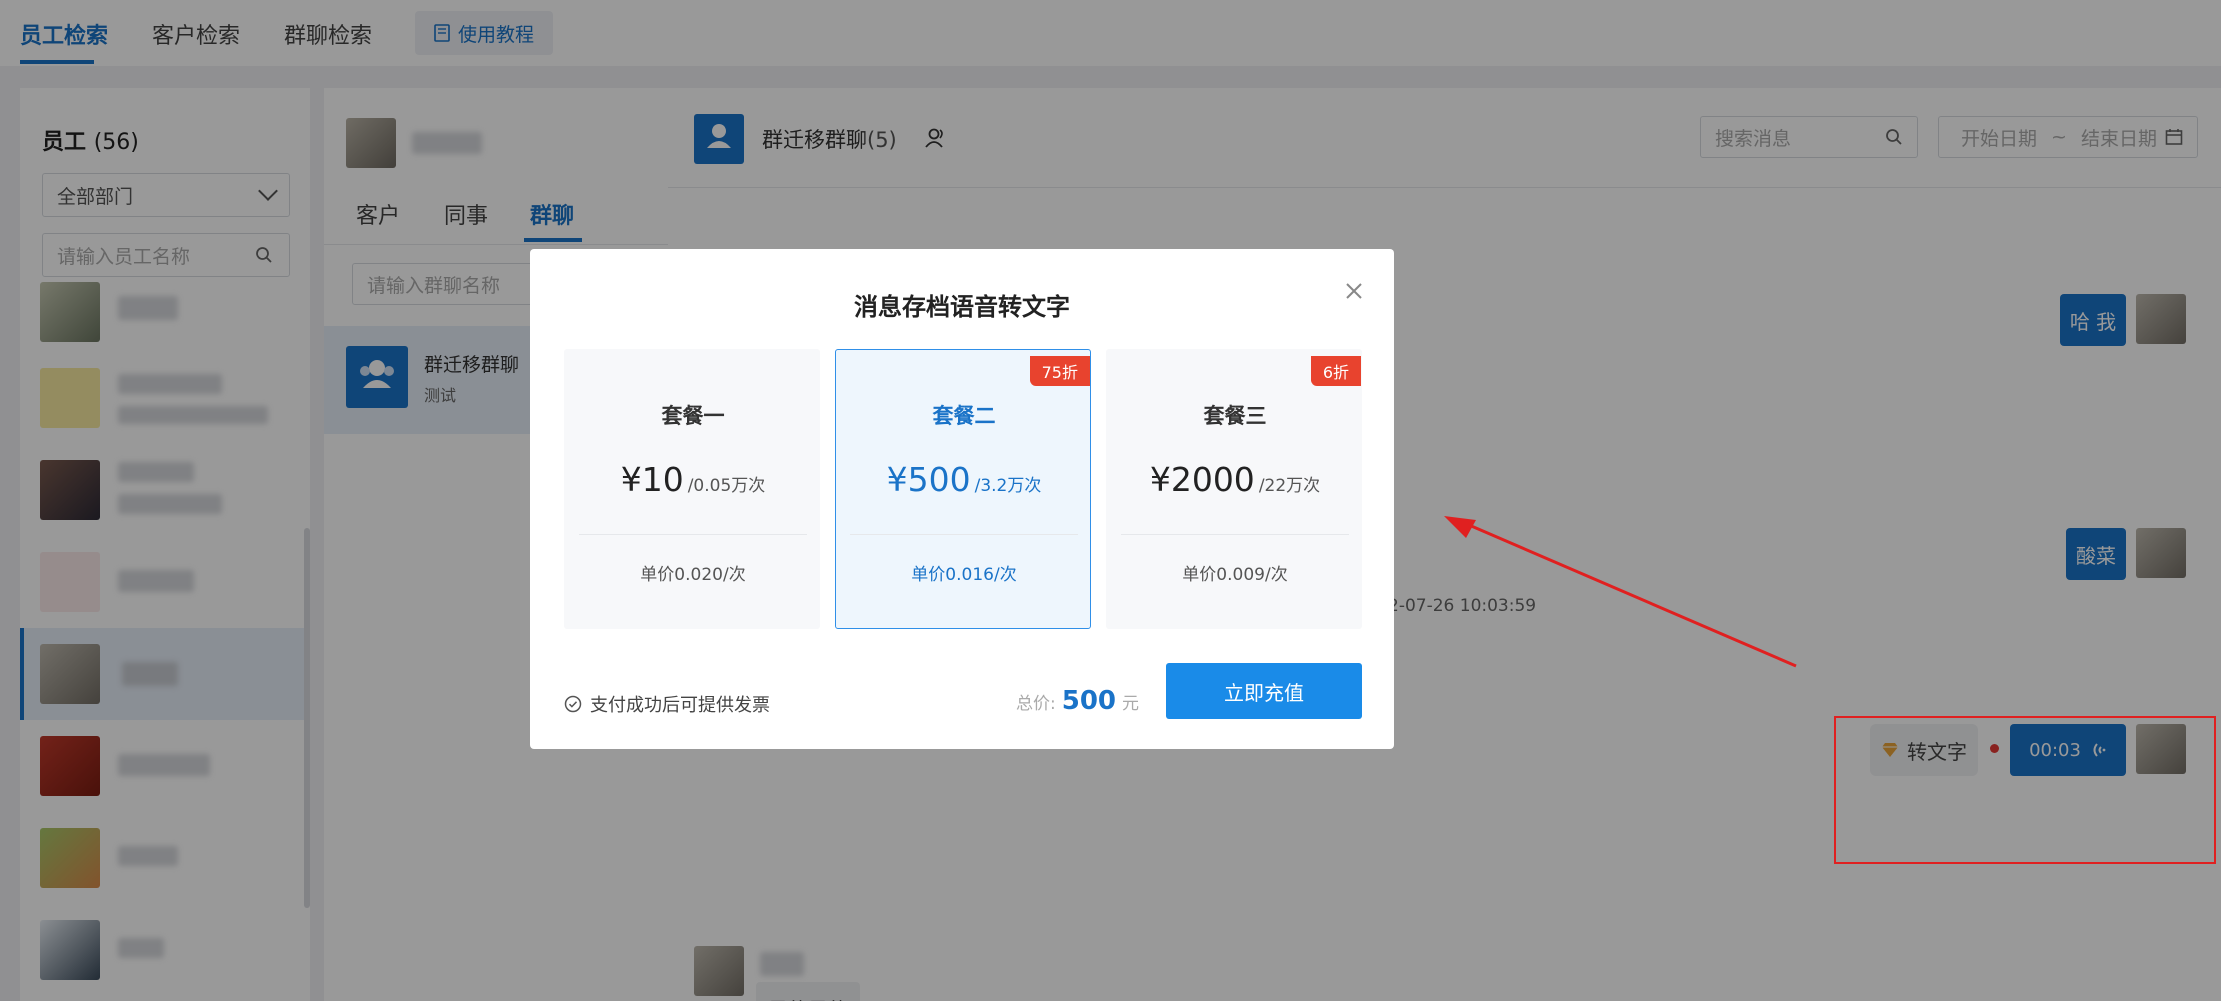 This screenshot has width=2221, height=1001. I want to click on plan-price: ¥10/0.05万次, so click(693, 479).